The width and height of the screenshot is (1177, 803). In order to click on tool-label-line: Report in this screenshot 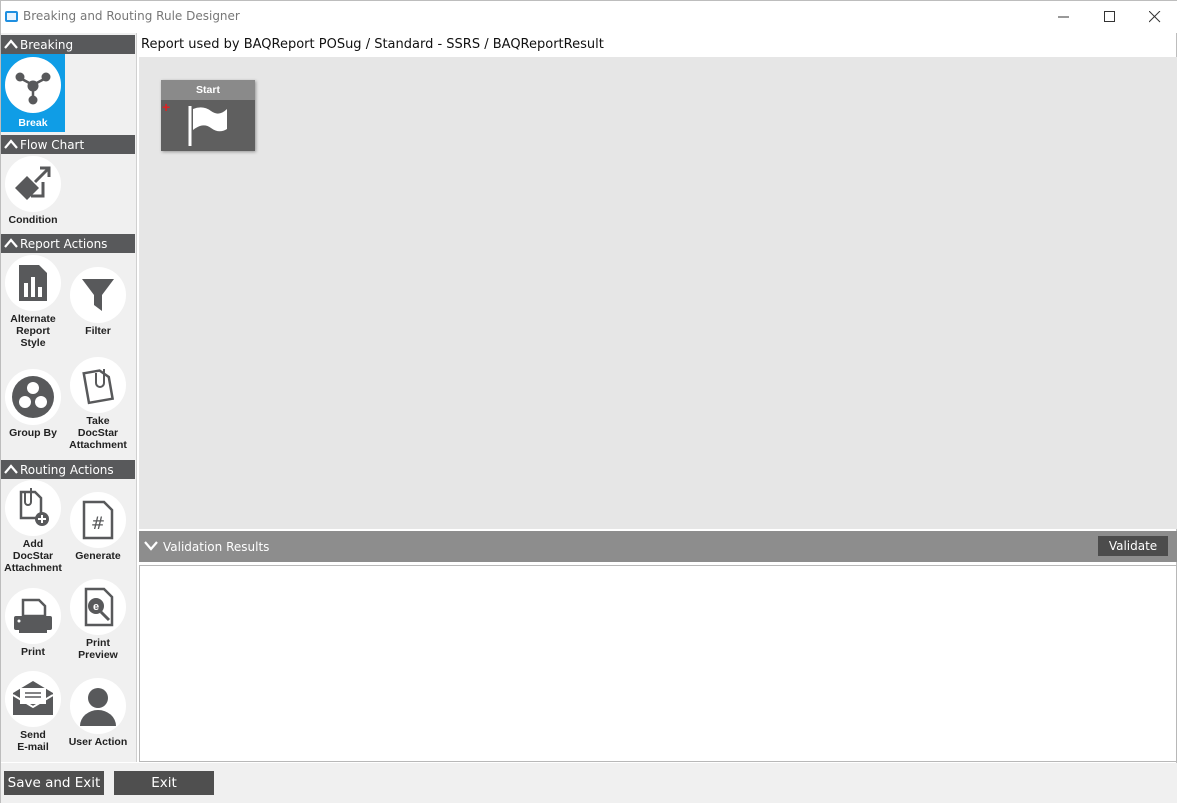, I will do `click(33, 331)`.